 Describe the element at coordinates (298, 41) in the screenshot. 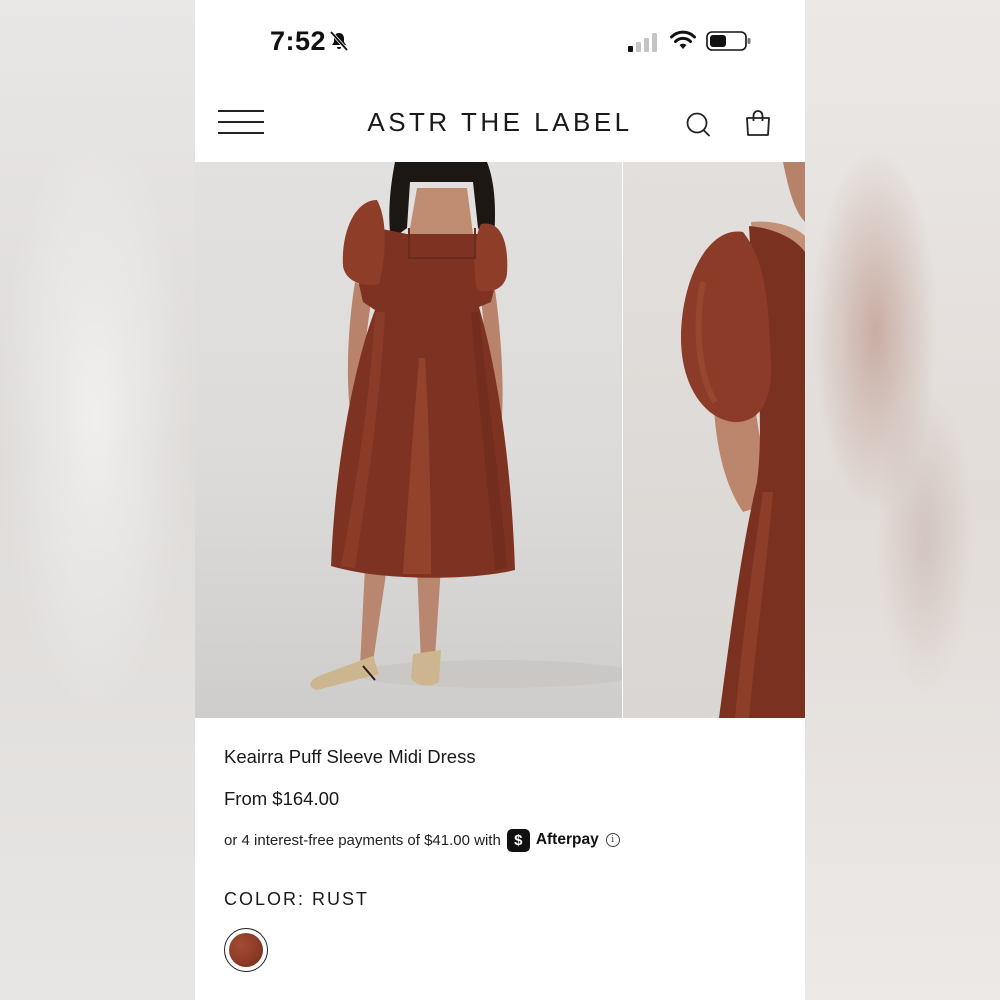

I see `status-time: 7:52` at that location.